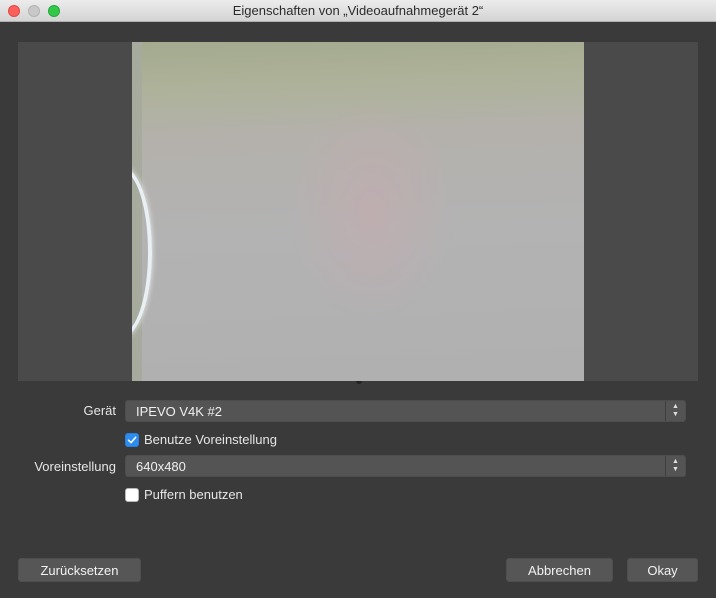 This screenshot has height=598, width=716. What do you see at coordinates (662, 570) in the screenshot?
I see `ok-button: Okay` at bounding box center [662, 570].